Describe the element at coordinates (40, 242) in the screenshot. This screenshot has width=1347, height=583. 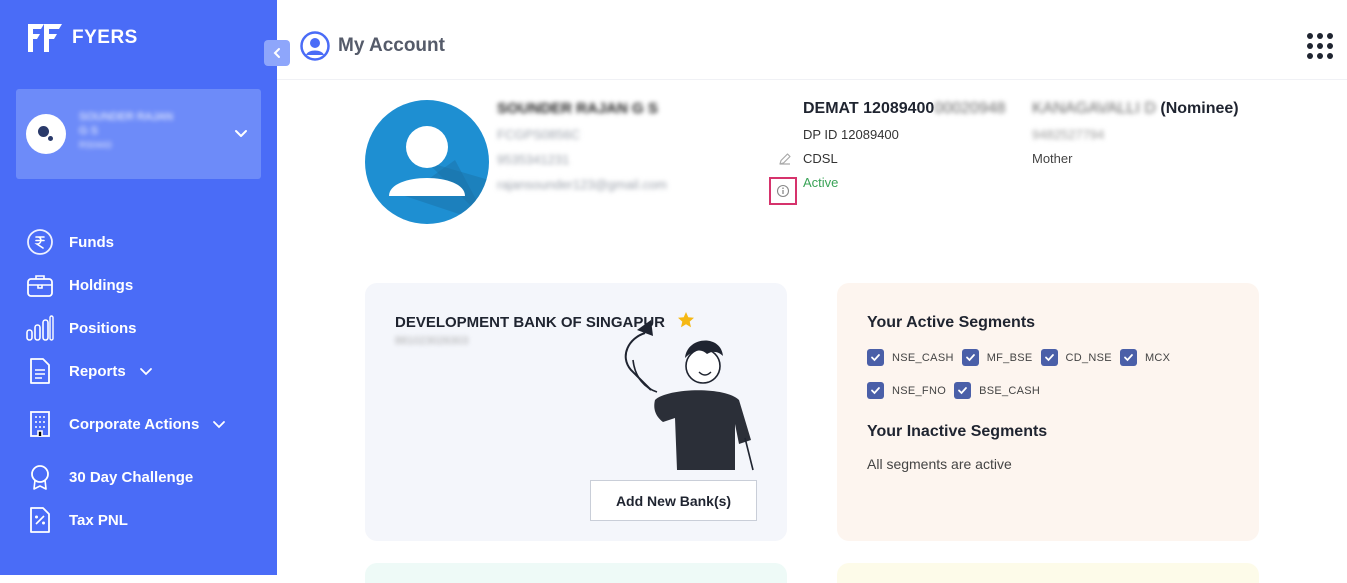
I see `rupee-icon` at that location.